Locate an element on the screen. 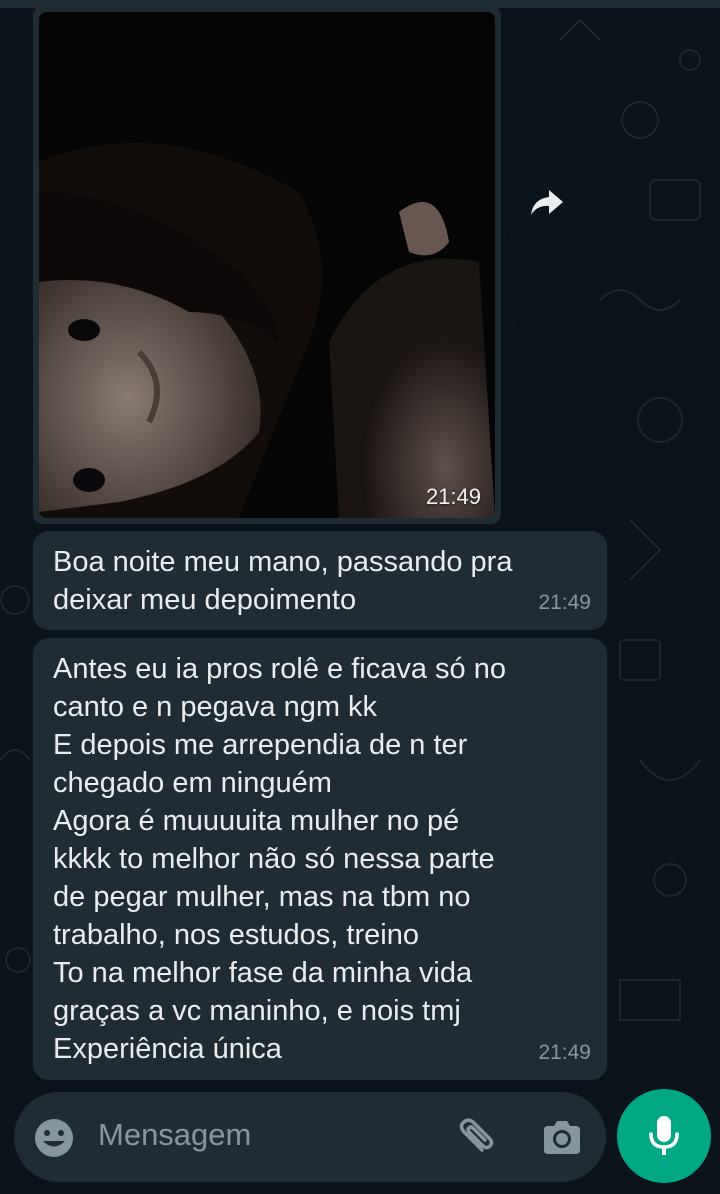 The width and height of the screenshot is (720, 1194). paperclip-icon is located at coordinates (476, 1138).